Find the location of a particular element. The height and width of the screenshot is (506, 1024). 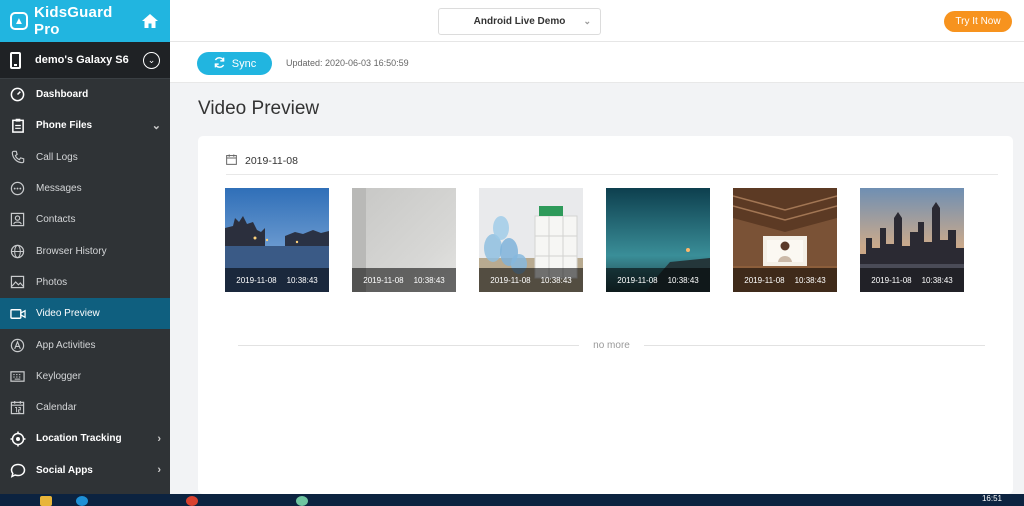

sidebar-item-app-activities: App Activities is located at coordinates (85, 344).